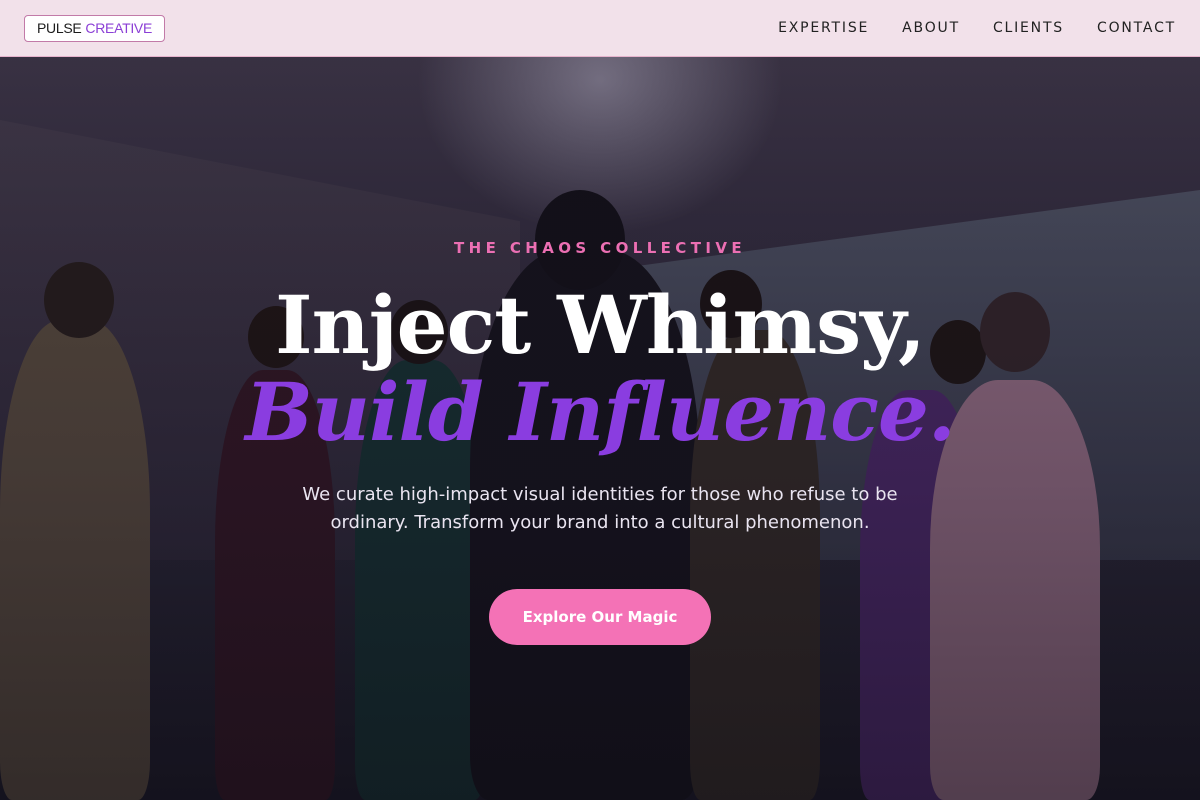 This screenshot has height=800, width=1200. I want to click on nav-link-contact: CONTACT, so click(1136, 28).